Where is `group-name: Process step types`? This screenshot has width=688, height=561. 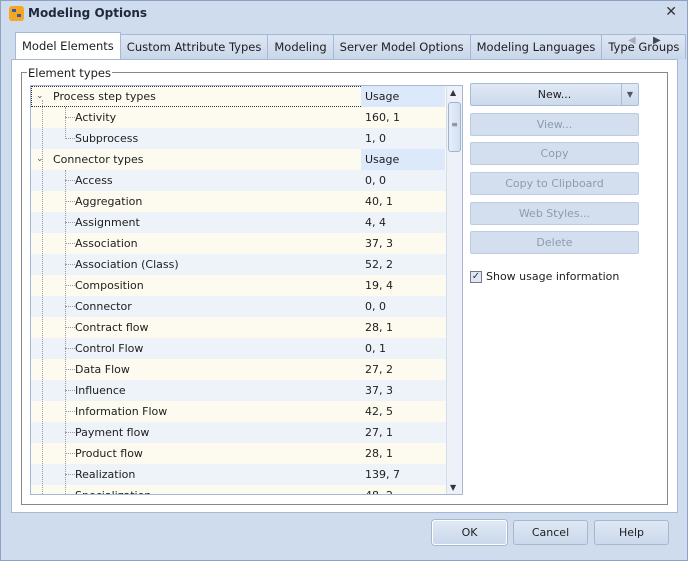
group-name: Process step types is located at coordinates (104, 96).